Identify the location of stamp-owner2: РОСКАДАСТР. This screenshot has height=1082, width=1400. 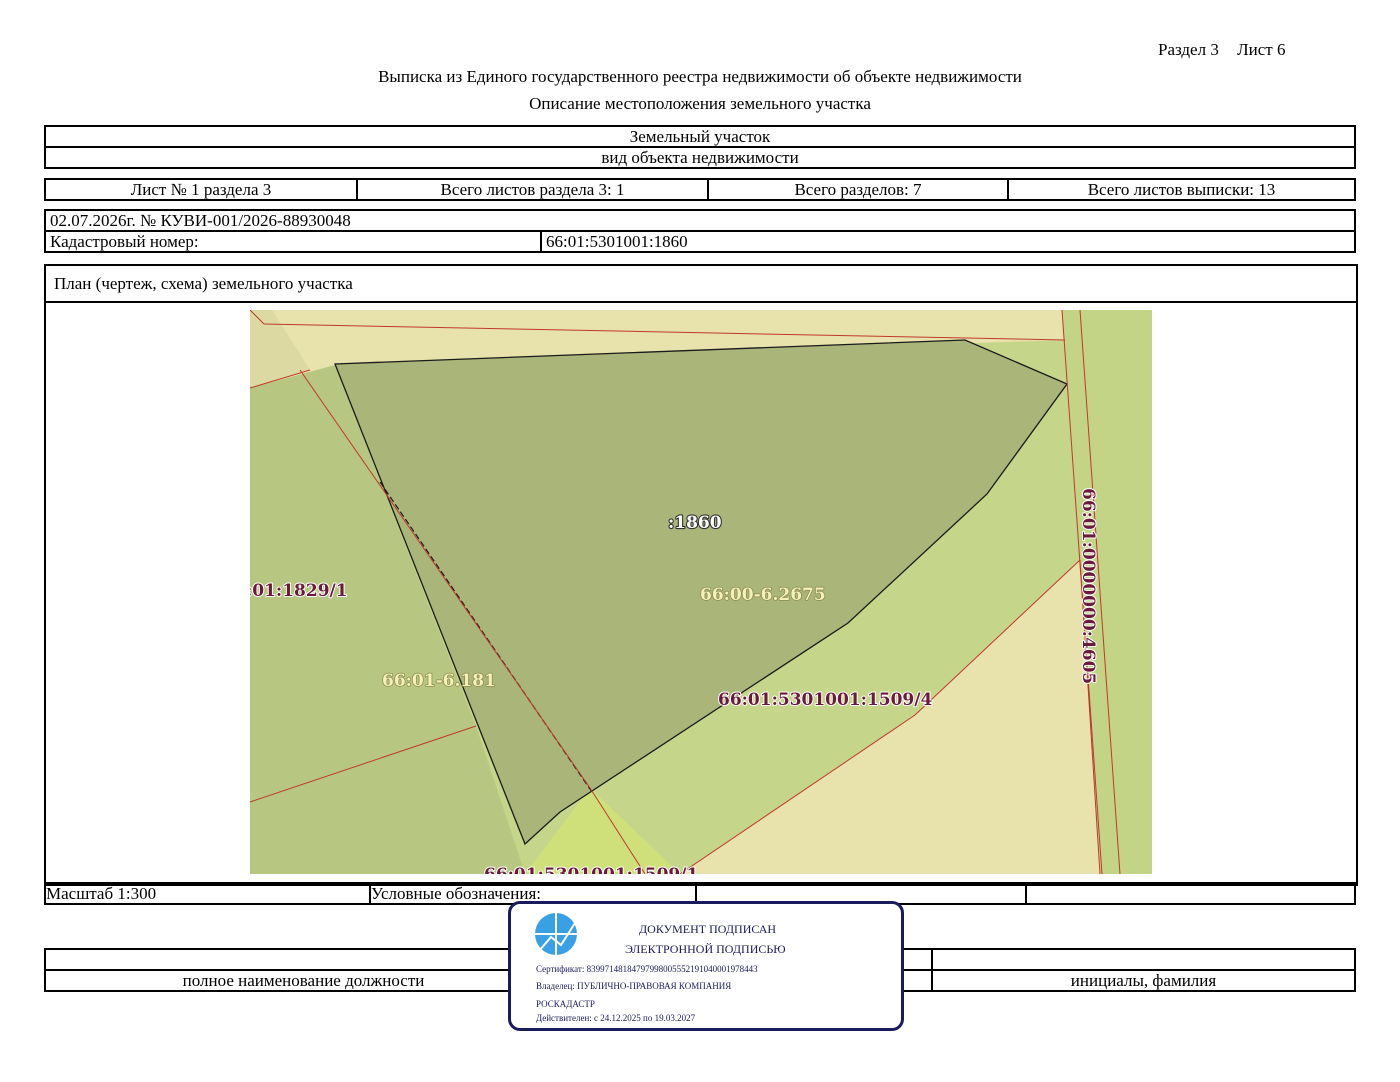
(565, 1004).